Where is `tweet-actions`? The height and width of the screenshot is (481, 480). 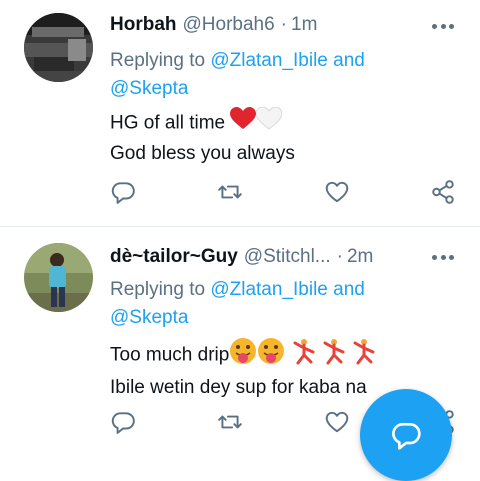 tweet-actions is located at coordinates (285, 194).